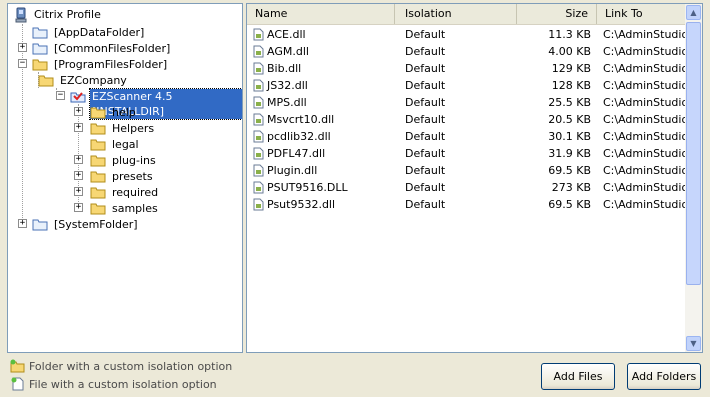  What do you see at coordinates (693, 12) in the screenshot?
I see `scroll-up-button: ▲` at bounding box center [693, 12].